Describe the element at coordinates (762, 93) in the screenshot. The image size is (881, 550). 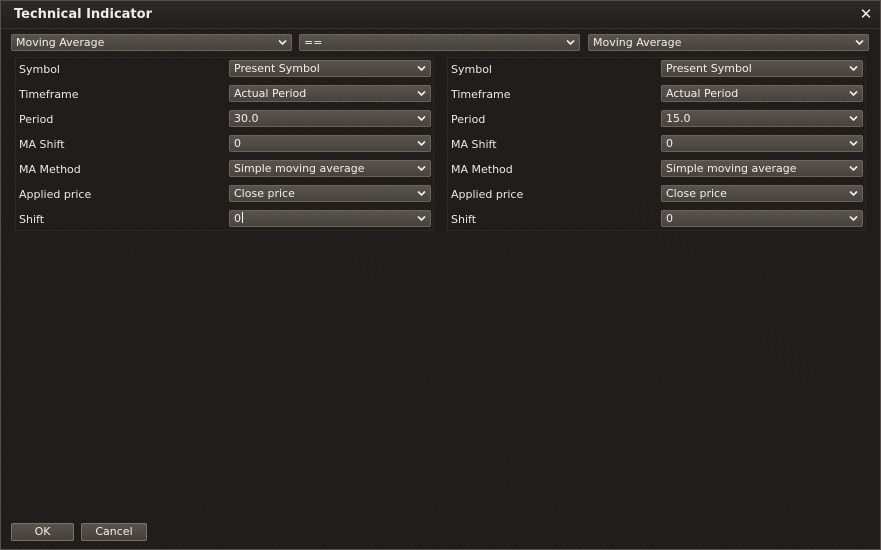
I see `right-timeframe-select: Actual Period` at that location.